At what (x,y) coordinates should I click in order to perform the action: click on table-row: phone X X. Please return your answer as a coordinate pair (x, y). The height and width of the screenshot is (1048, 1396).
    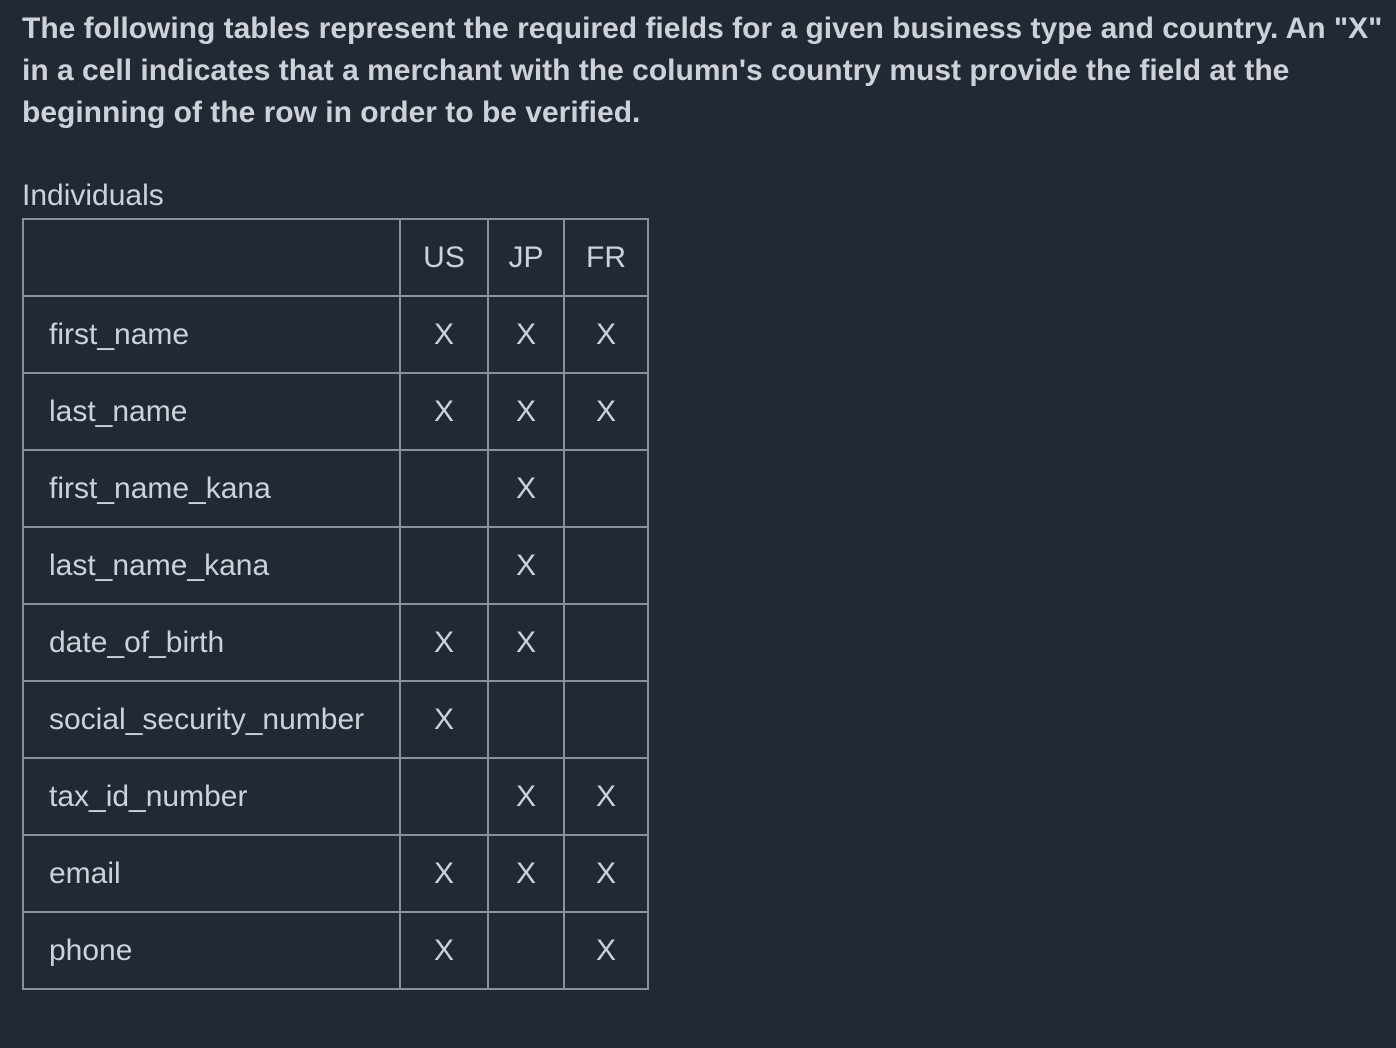
    Looking at the image, I should click on (335, 950).